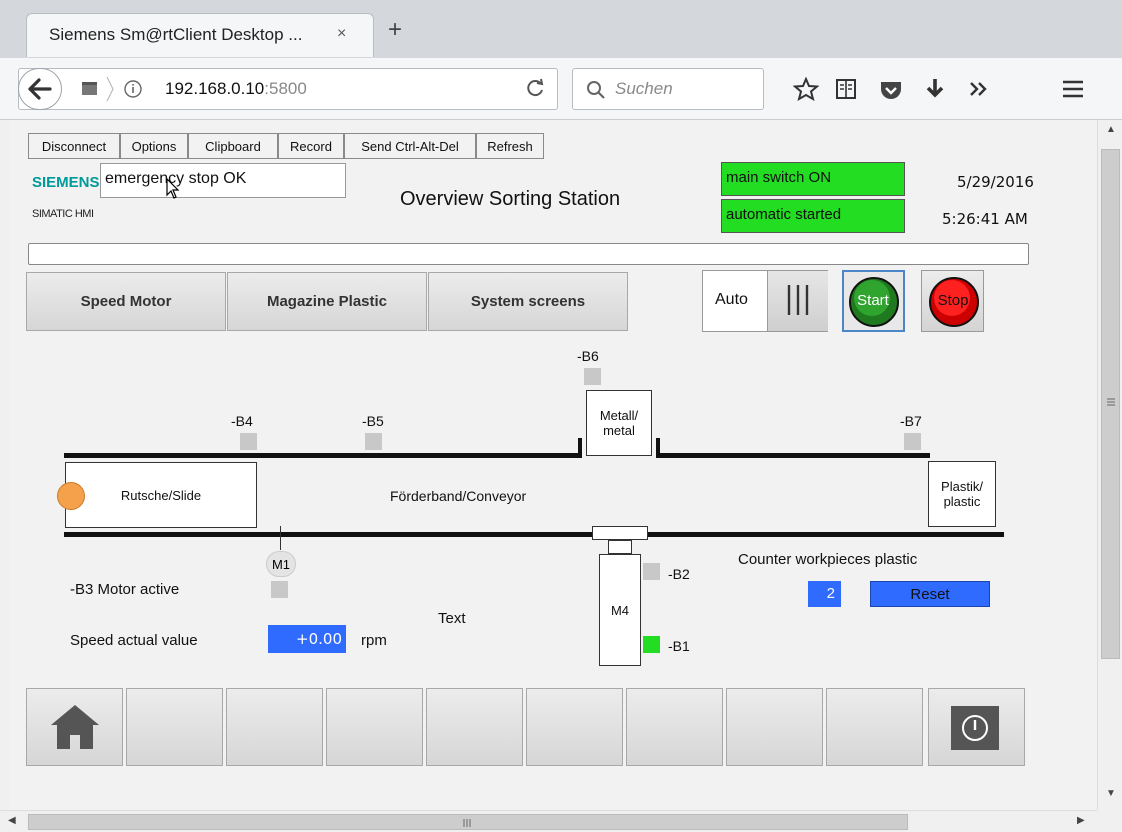 This screenshot has height=832, width=1122. What do you see at coordinates (126, 301) in the screenshot?
I see `speed-motor-button: Speed Motor` at bounding box center [126, 301].